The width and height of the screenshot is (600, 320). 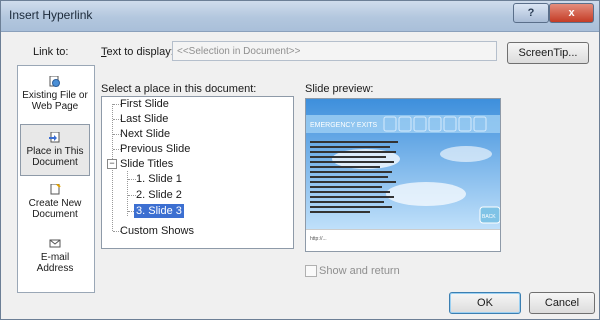 I want to click on link-create-new-document: Create New Document, so click(x=55, y=204).